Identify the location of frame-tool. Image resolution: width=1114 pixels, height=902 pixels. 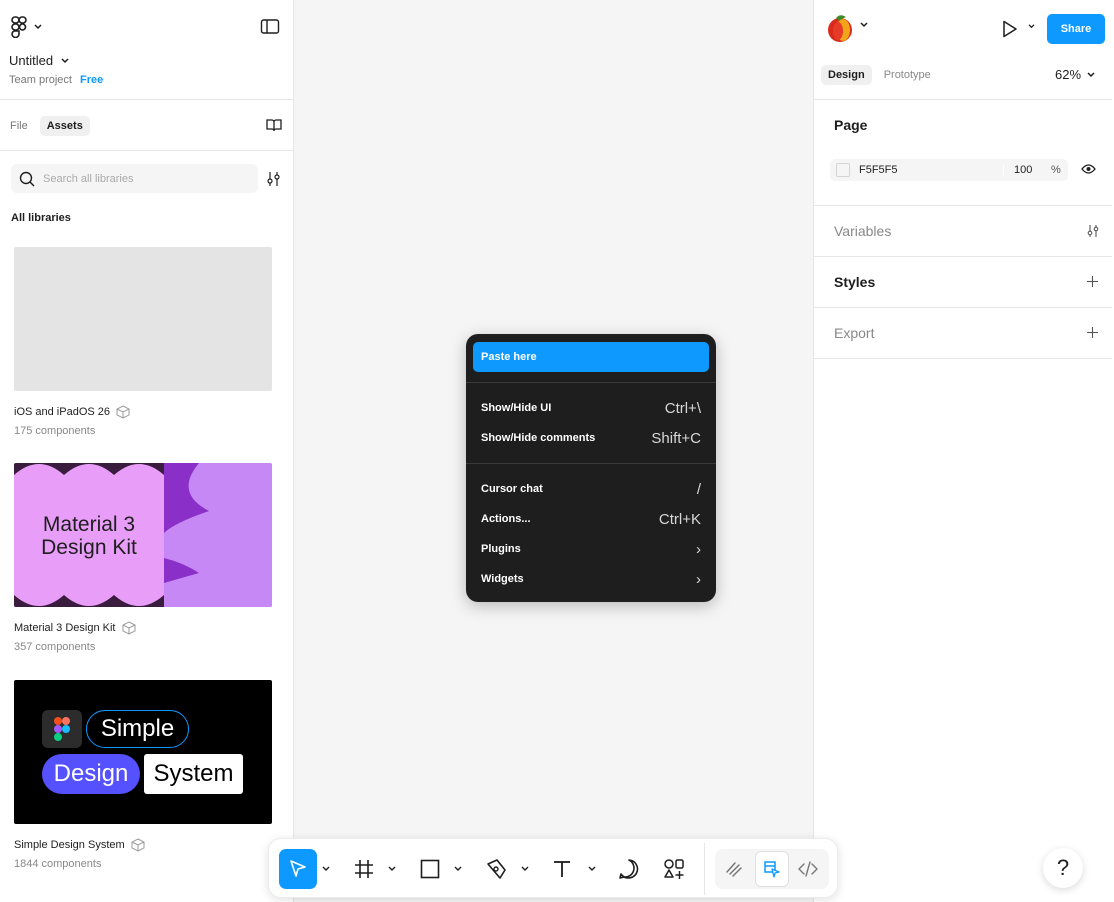
(364, 869).